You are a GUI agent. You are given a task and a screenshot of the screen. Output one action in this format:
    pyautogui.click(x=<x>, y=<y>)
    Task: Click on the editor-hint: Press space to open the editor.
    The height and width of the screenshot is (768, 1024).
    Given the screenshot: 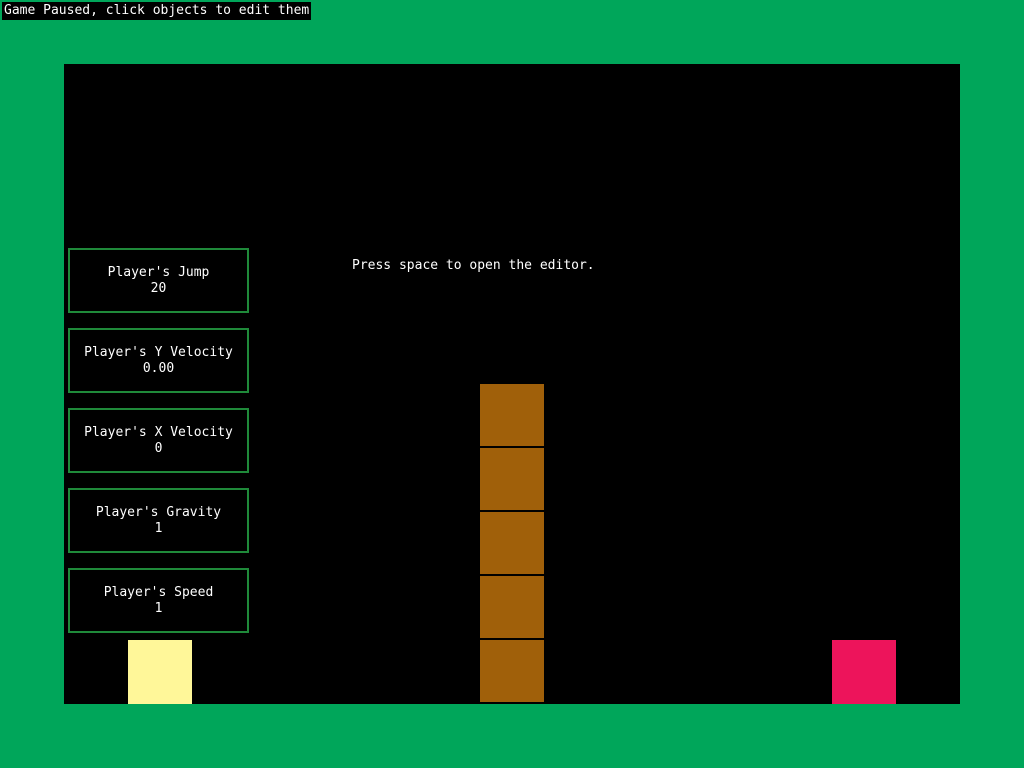 What is the action you would take?
    pyautogui.click(x=473, y=265)
    